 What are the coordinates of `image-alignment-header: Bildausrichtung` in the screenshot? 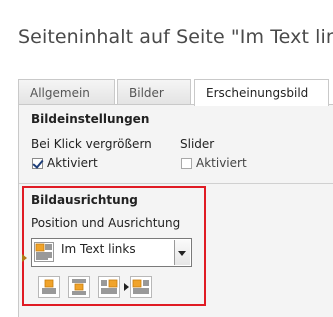 It's located at (84, 200).